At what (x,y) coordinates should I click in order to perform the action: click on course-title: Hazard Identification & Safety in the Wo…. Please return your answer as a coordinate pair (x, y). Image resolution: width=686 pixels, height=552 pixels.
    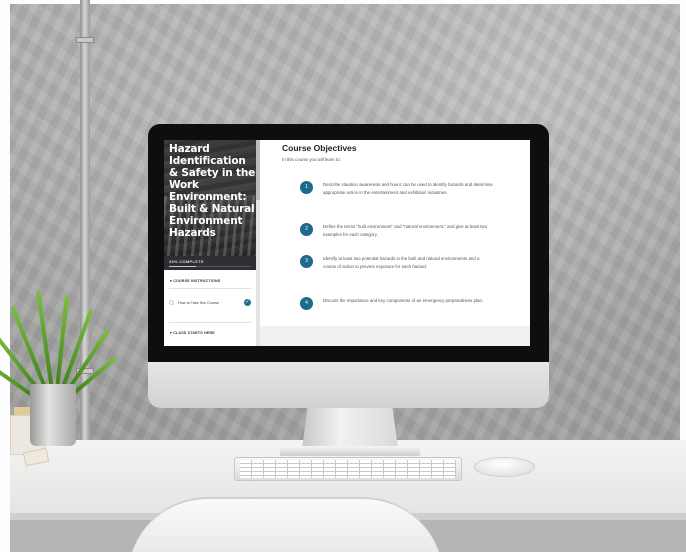
    Looking at the image, I should click on (212, 191).